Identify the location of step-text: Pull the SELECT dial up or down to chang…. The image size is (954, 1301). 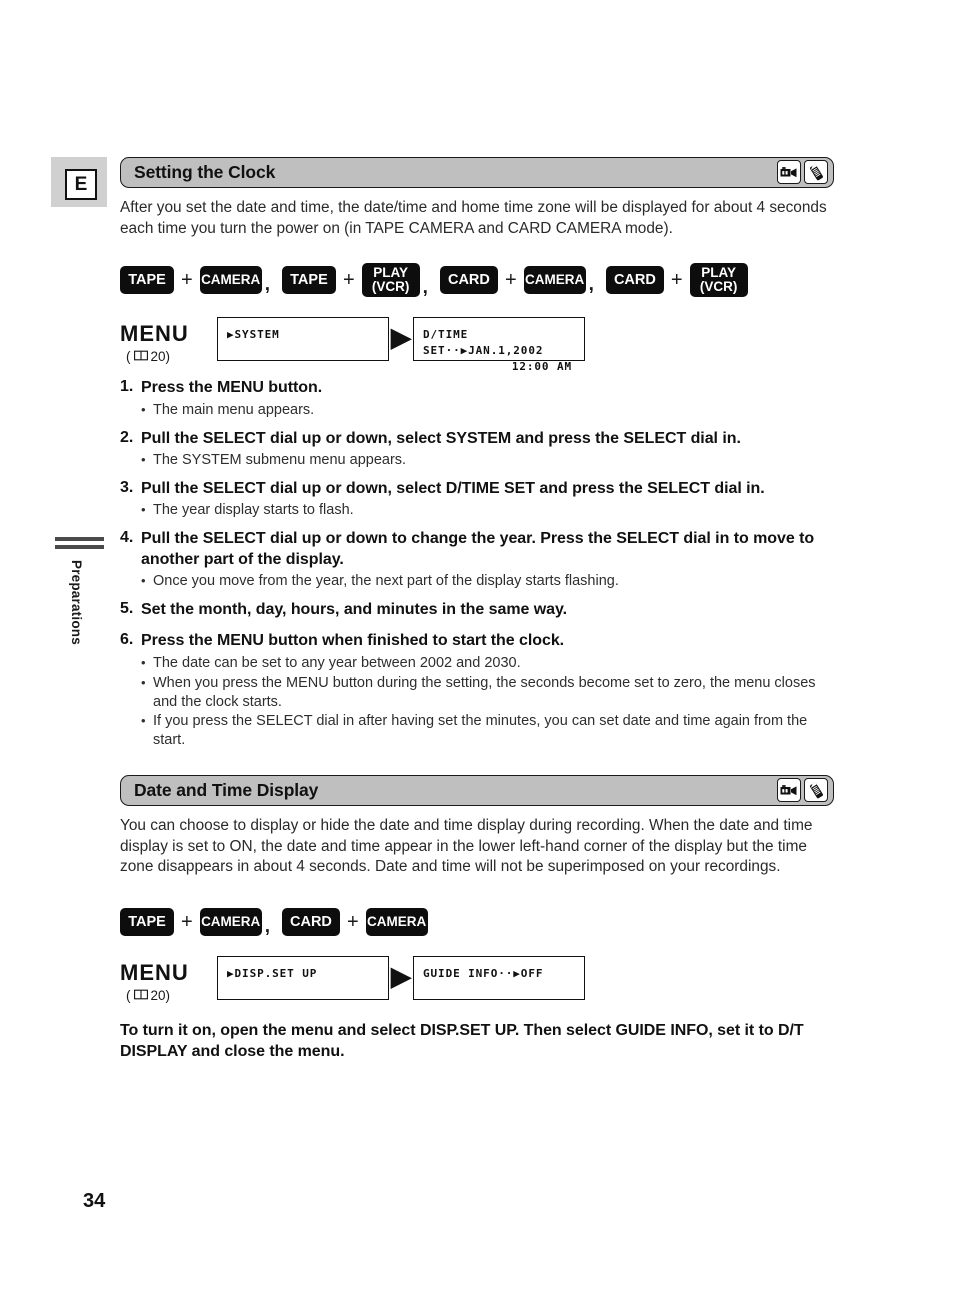
(478, 549).